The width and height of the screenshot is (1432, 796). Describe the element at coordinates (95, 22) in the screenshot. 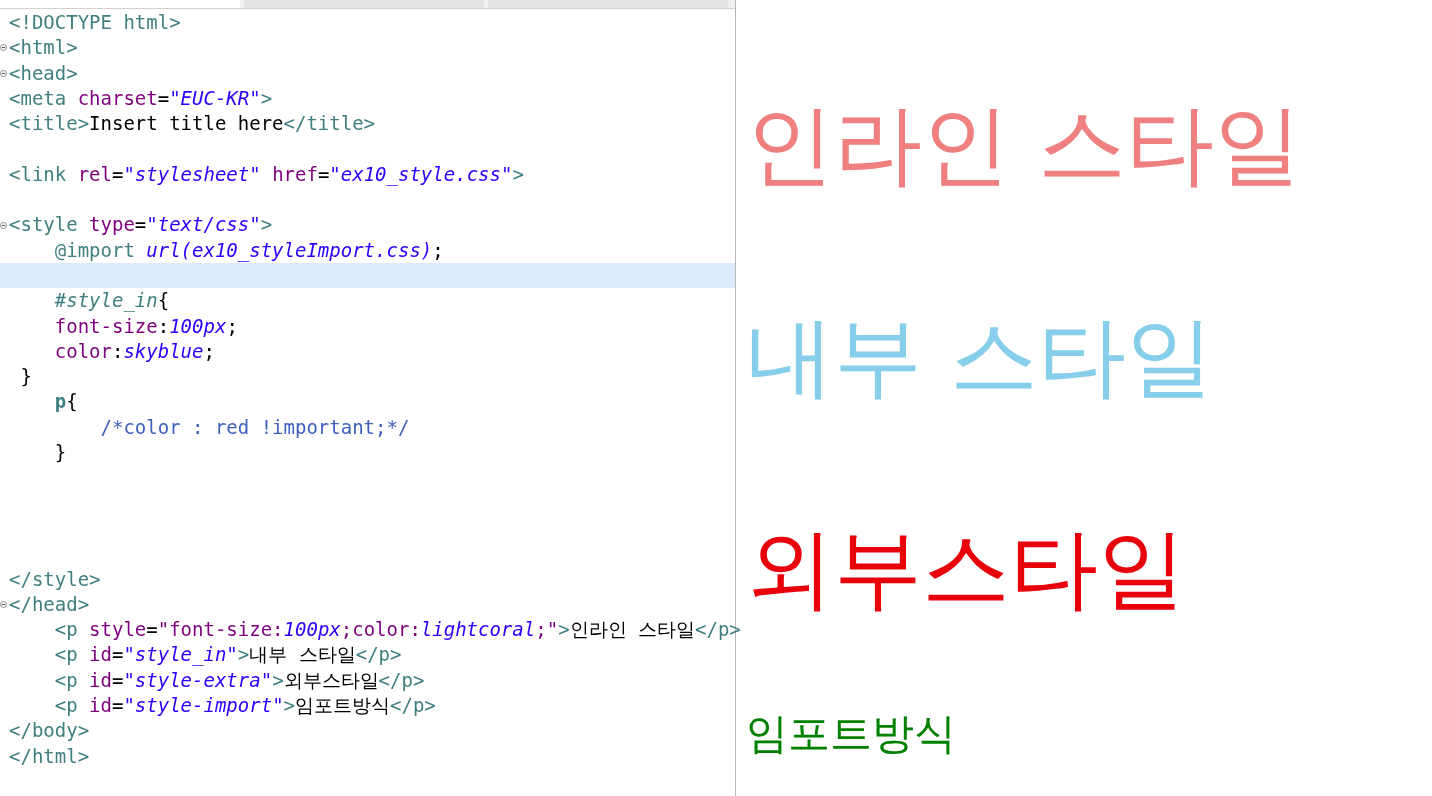

I see `code-line: <!DOCTYPE html>` at that location.